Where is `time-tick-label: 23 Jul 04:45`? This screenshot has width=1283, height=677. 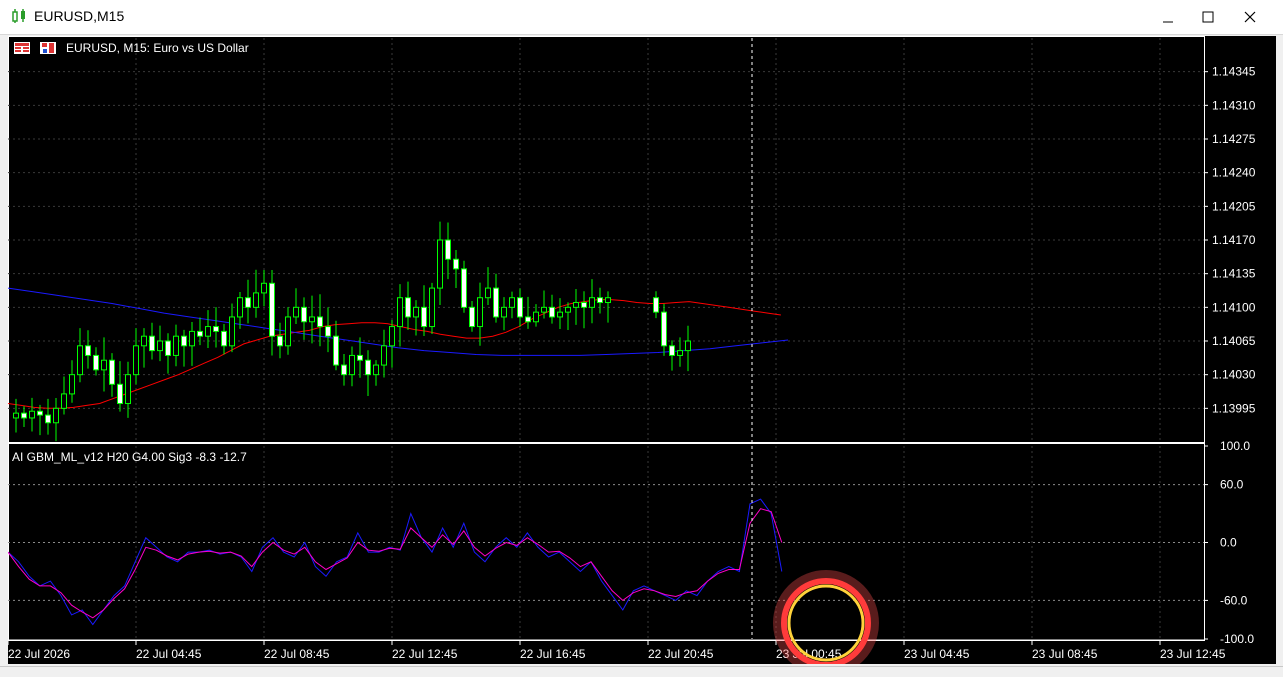 time-tick-label: 23 Jul 04:45 is located at coordinates (937, 654).